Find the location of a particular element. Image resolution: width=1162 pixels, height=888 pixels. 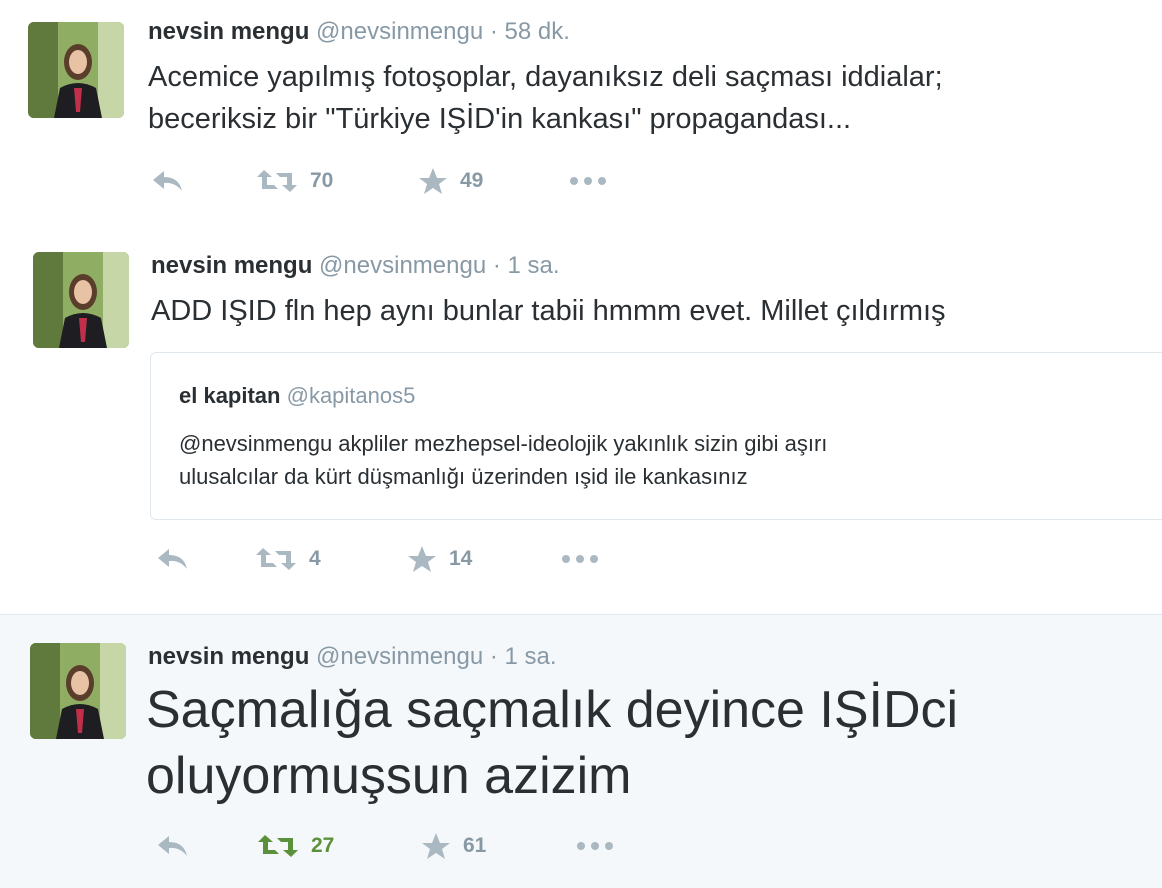

retweet-button: 4 is located at coordinates (288, 559).